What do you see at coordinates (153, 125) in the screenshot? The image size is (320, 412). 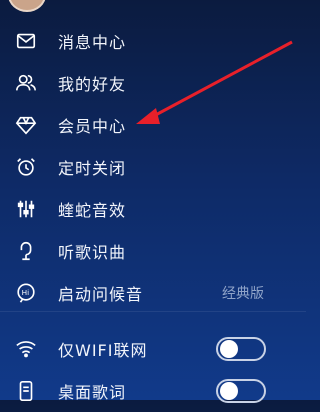 I see `menu-item-vip-center: 会员中心` at bounding box center [153, 125].